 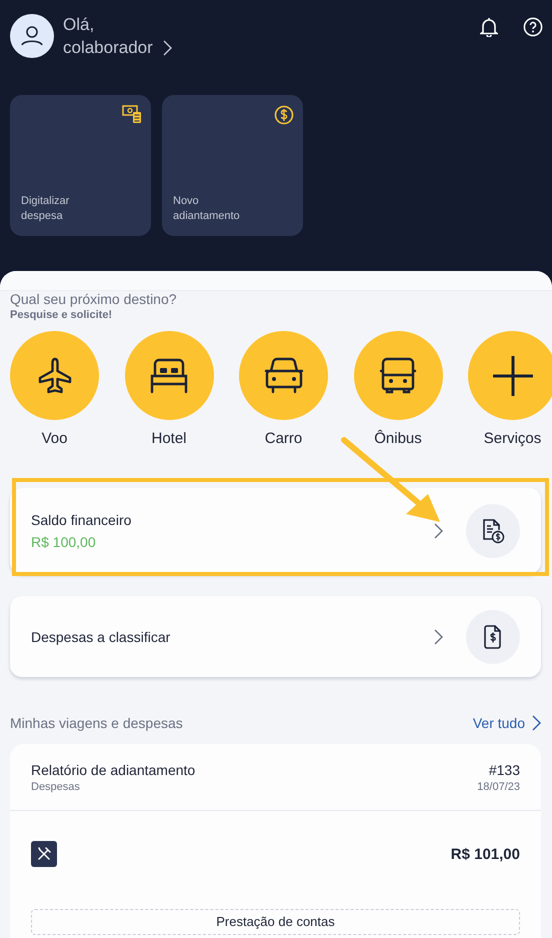 What do you see at coordinates (493, 636) in the screenshot?
I see `invoice-dollar-icon` at bounding box center [493, 636].